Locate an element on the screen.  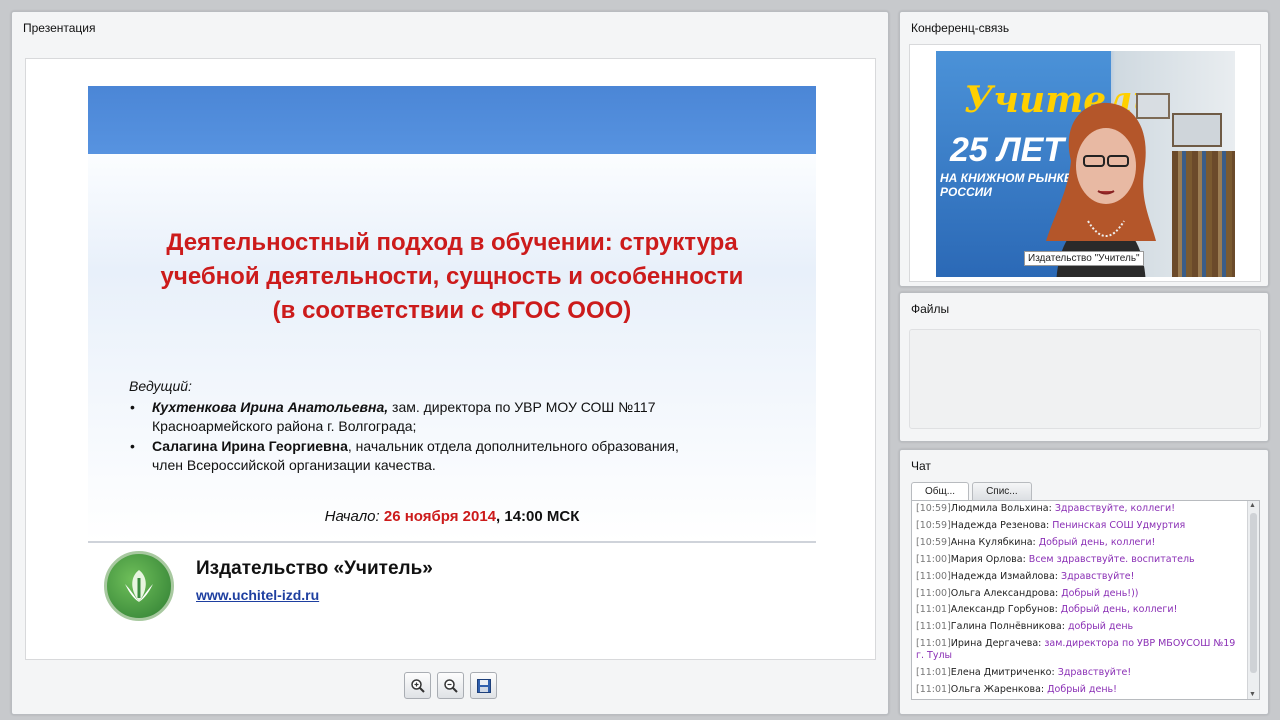
zoom-out-icon is located at coordinates (450, 685).